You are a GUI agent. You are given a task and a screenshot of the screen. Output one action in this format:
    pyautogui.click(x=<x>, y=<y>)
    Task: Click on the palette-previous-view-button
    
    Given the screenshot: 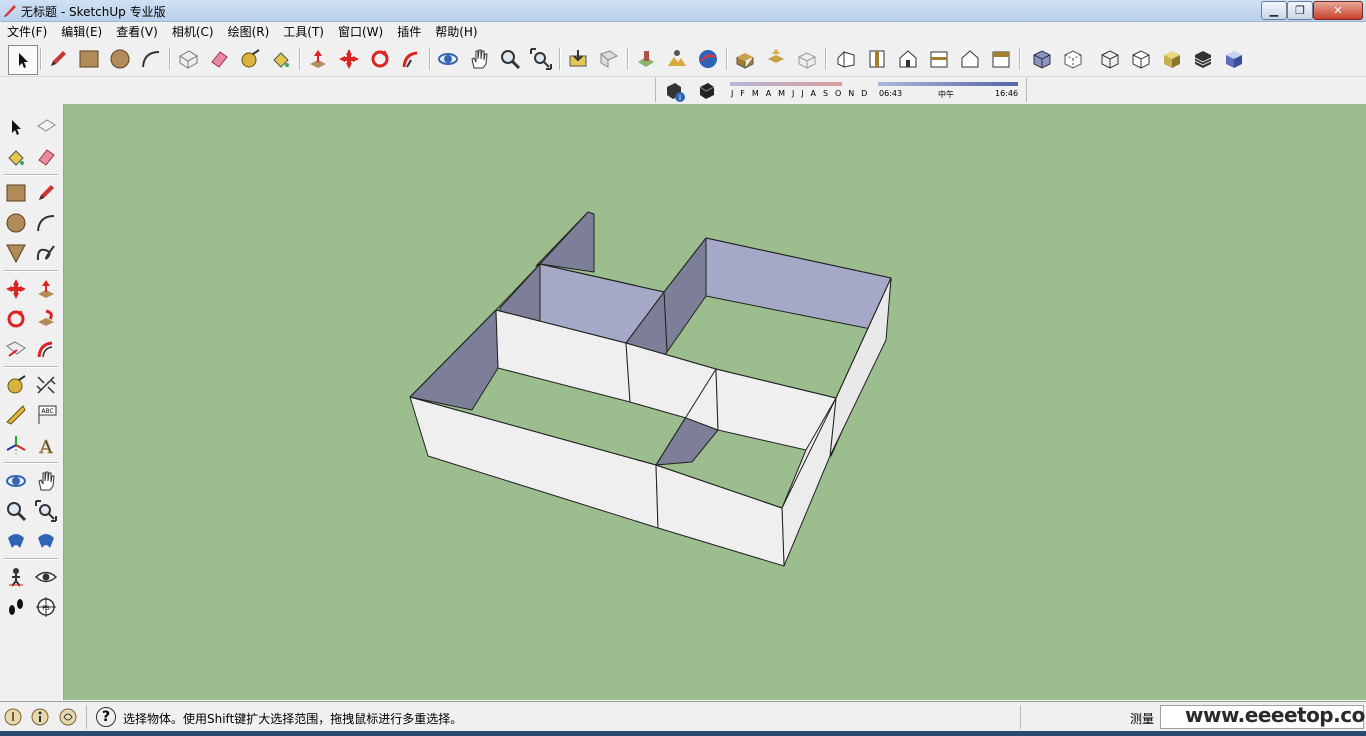 What is the action you would take?
    pyautogui.click(x=16, y=541)
    